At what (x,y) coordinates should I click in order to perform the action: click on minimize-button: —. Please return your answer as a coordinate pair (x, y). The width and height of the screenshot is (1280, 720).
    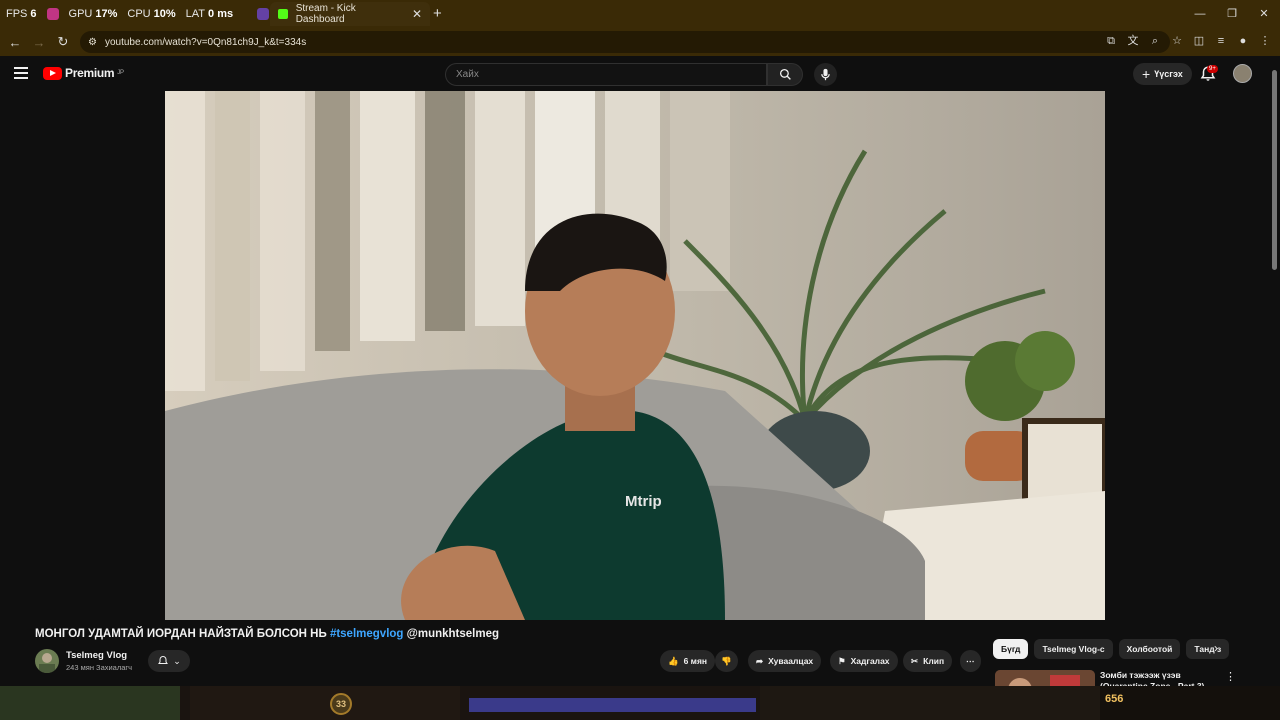
    Looking at the image, I should click on (1200, 14).